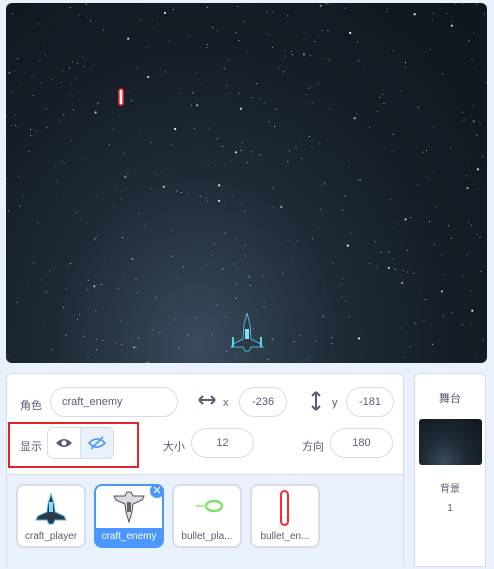 The width and height of the screenshot is (494, 569). Describe the element at coordinates (129, 537) in the screenshot. I see `sprite-tile-name: craft_enemy` at that location.